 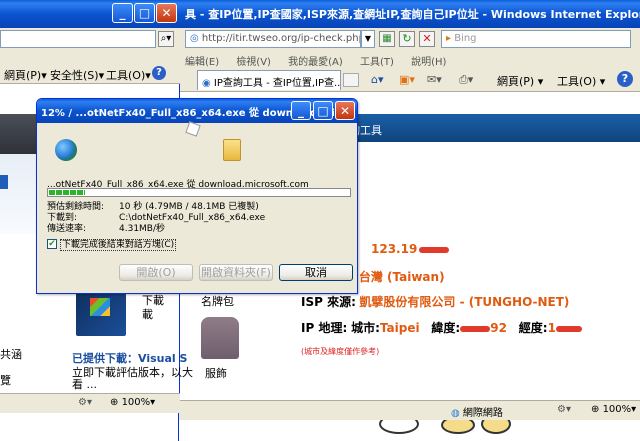 I want to click on lat-redacted, so click(x=475, y=328).